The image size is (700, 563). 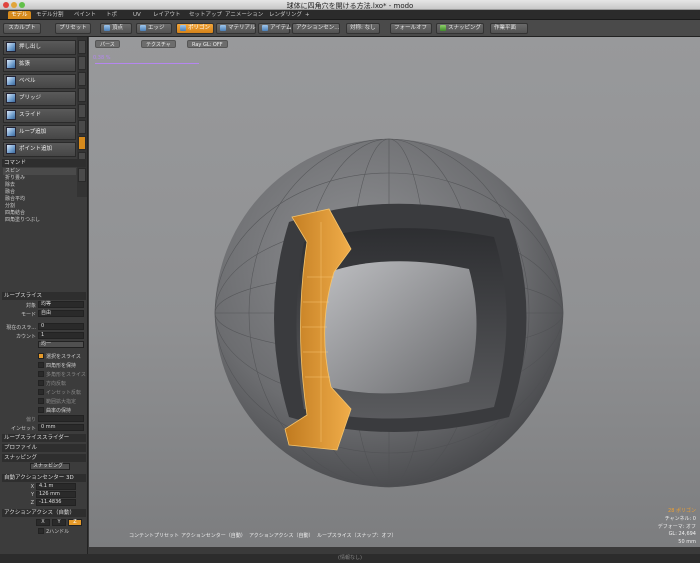 What do you see at coordinates (41, 374) in the screenshot?
I see `slice-ngons-checkbox` at bounding box center [41, 374].